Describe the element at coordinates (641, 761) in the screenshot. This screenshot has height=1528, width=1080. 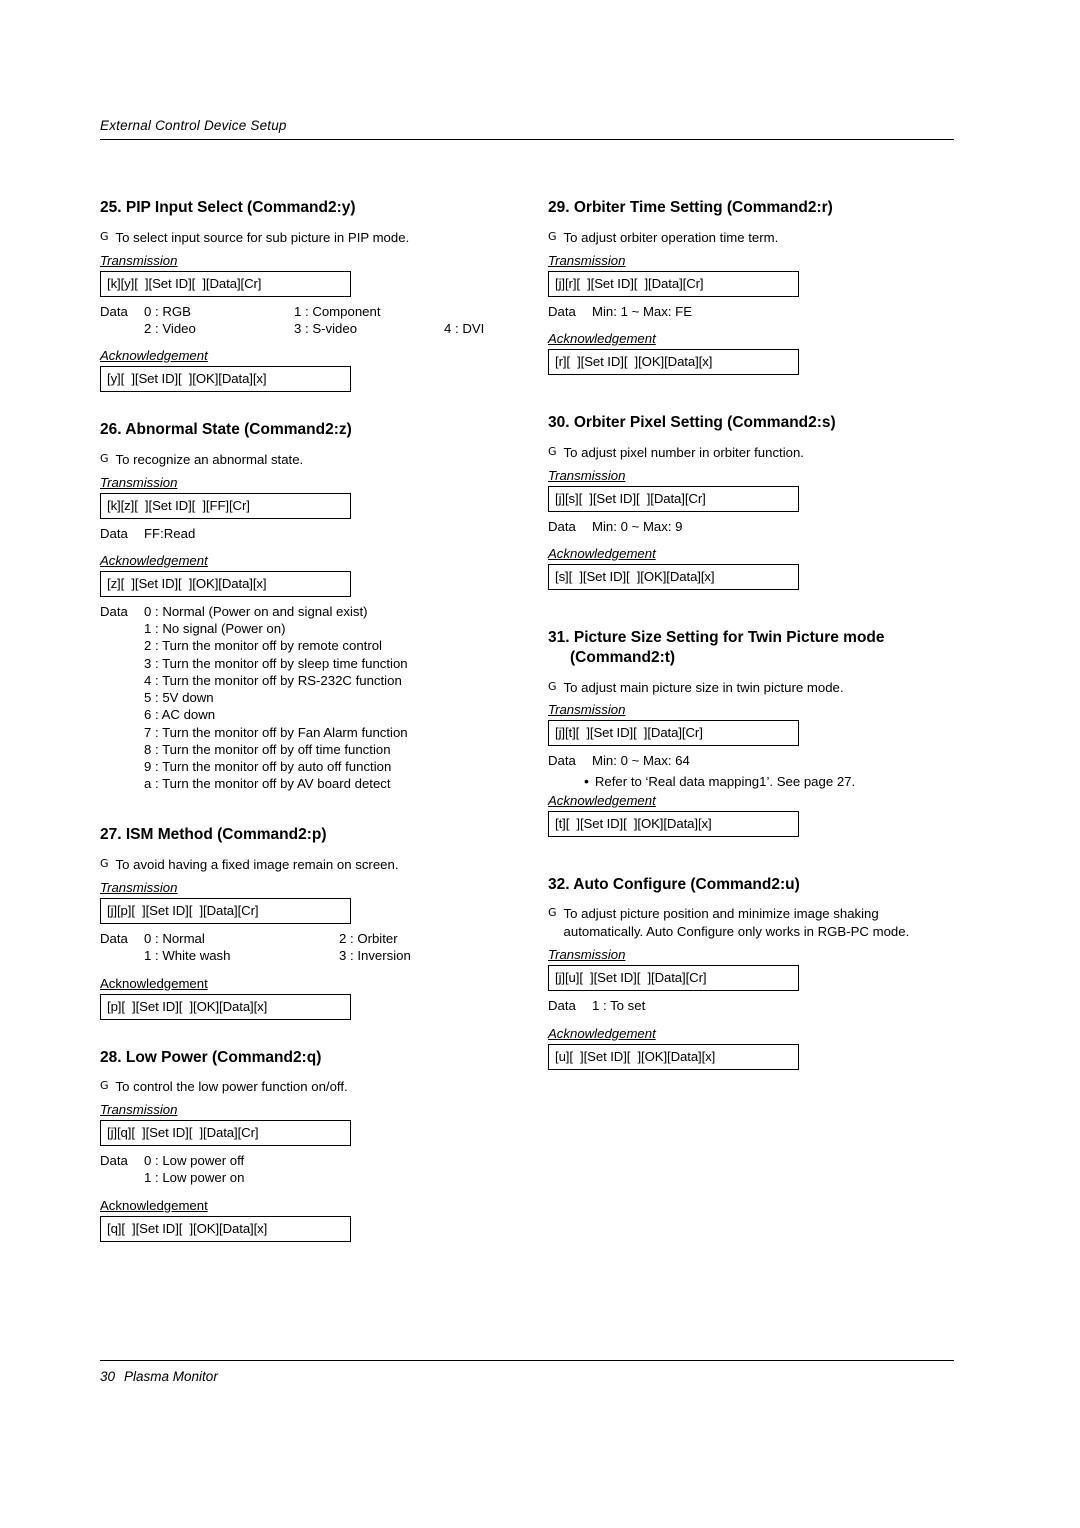
I see `data-value: Min: 0 ~ Max: 64` at that location.